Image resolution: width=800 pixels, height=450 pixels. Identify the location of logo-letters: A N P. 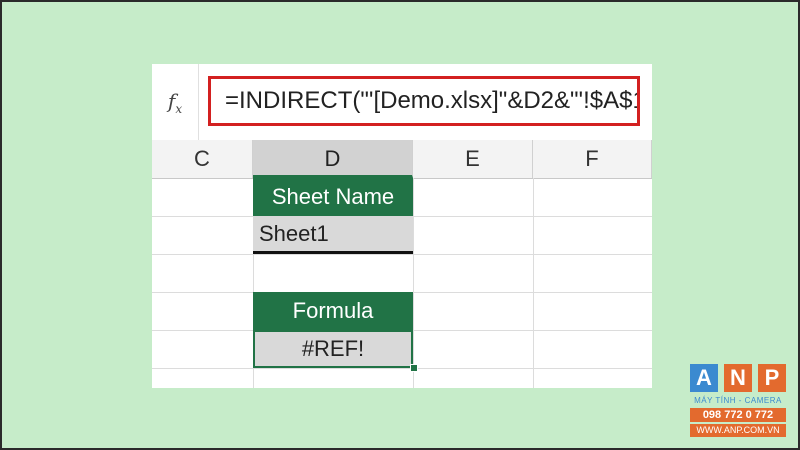
(738, 379).